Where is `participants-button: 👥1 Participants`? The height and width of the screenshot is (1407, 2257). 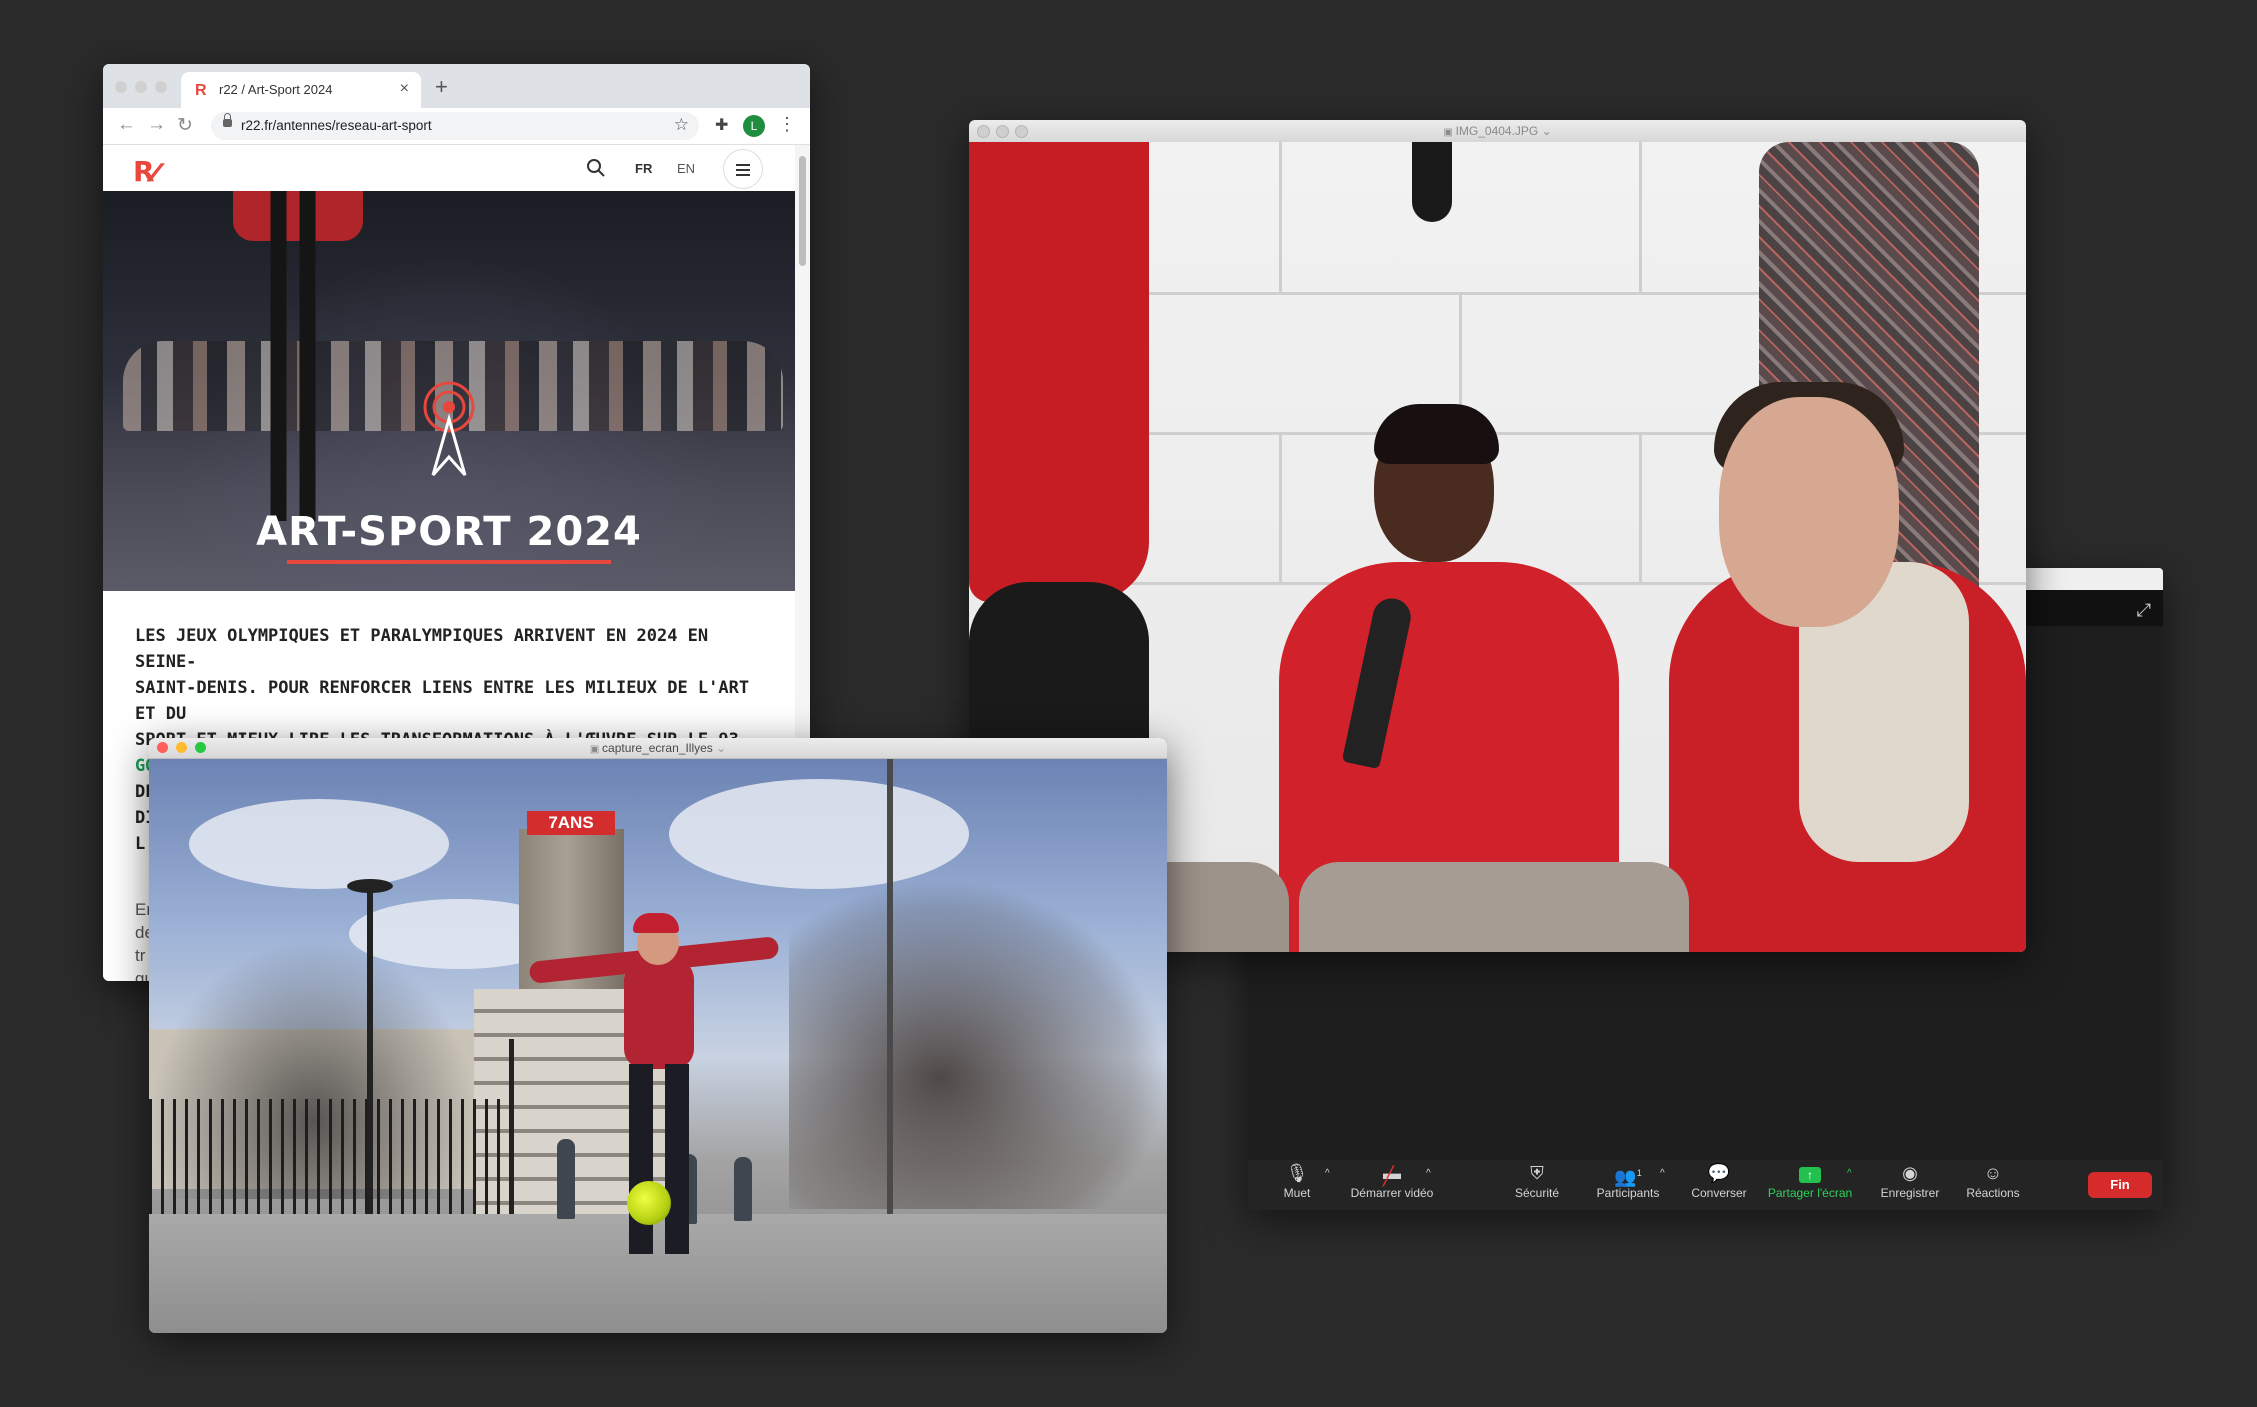
participants-button: 👥1 Participants is located at coordinates (1628, 1180).